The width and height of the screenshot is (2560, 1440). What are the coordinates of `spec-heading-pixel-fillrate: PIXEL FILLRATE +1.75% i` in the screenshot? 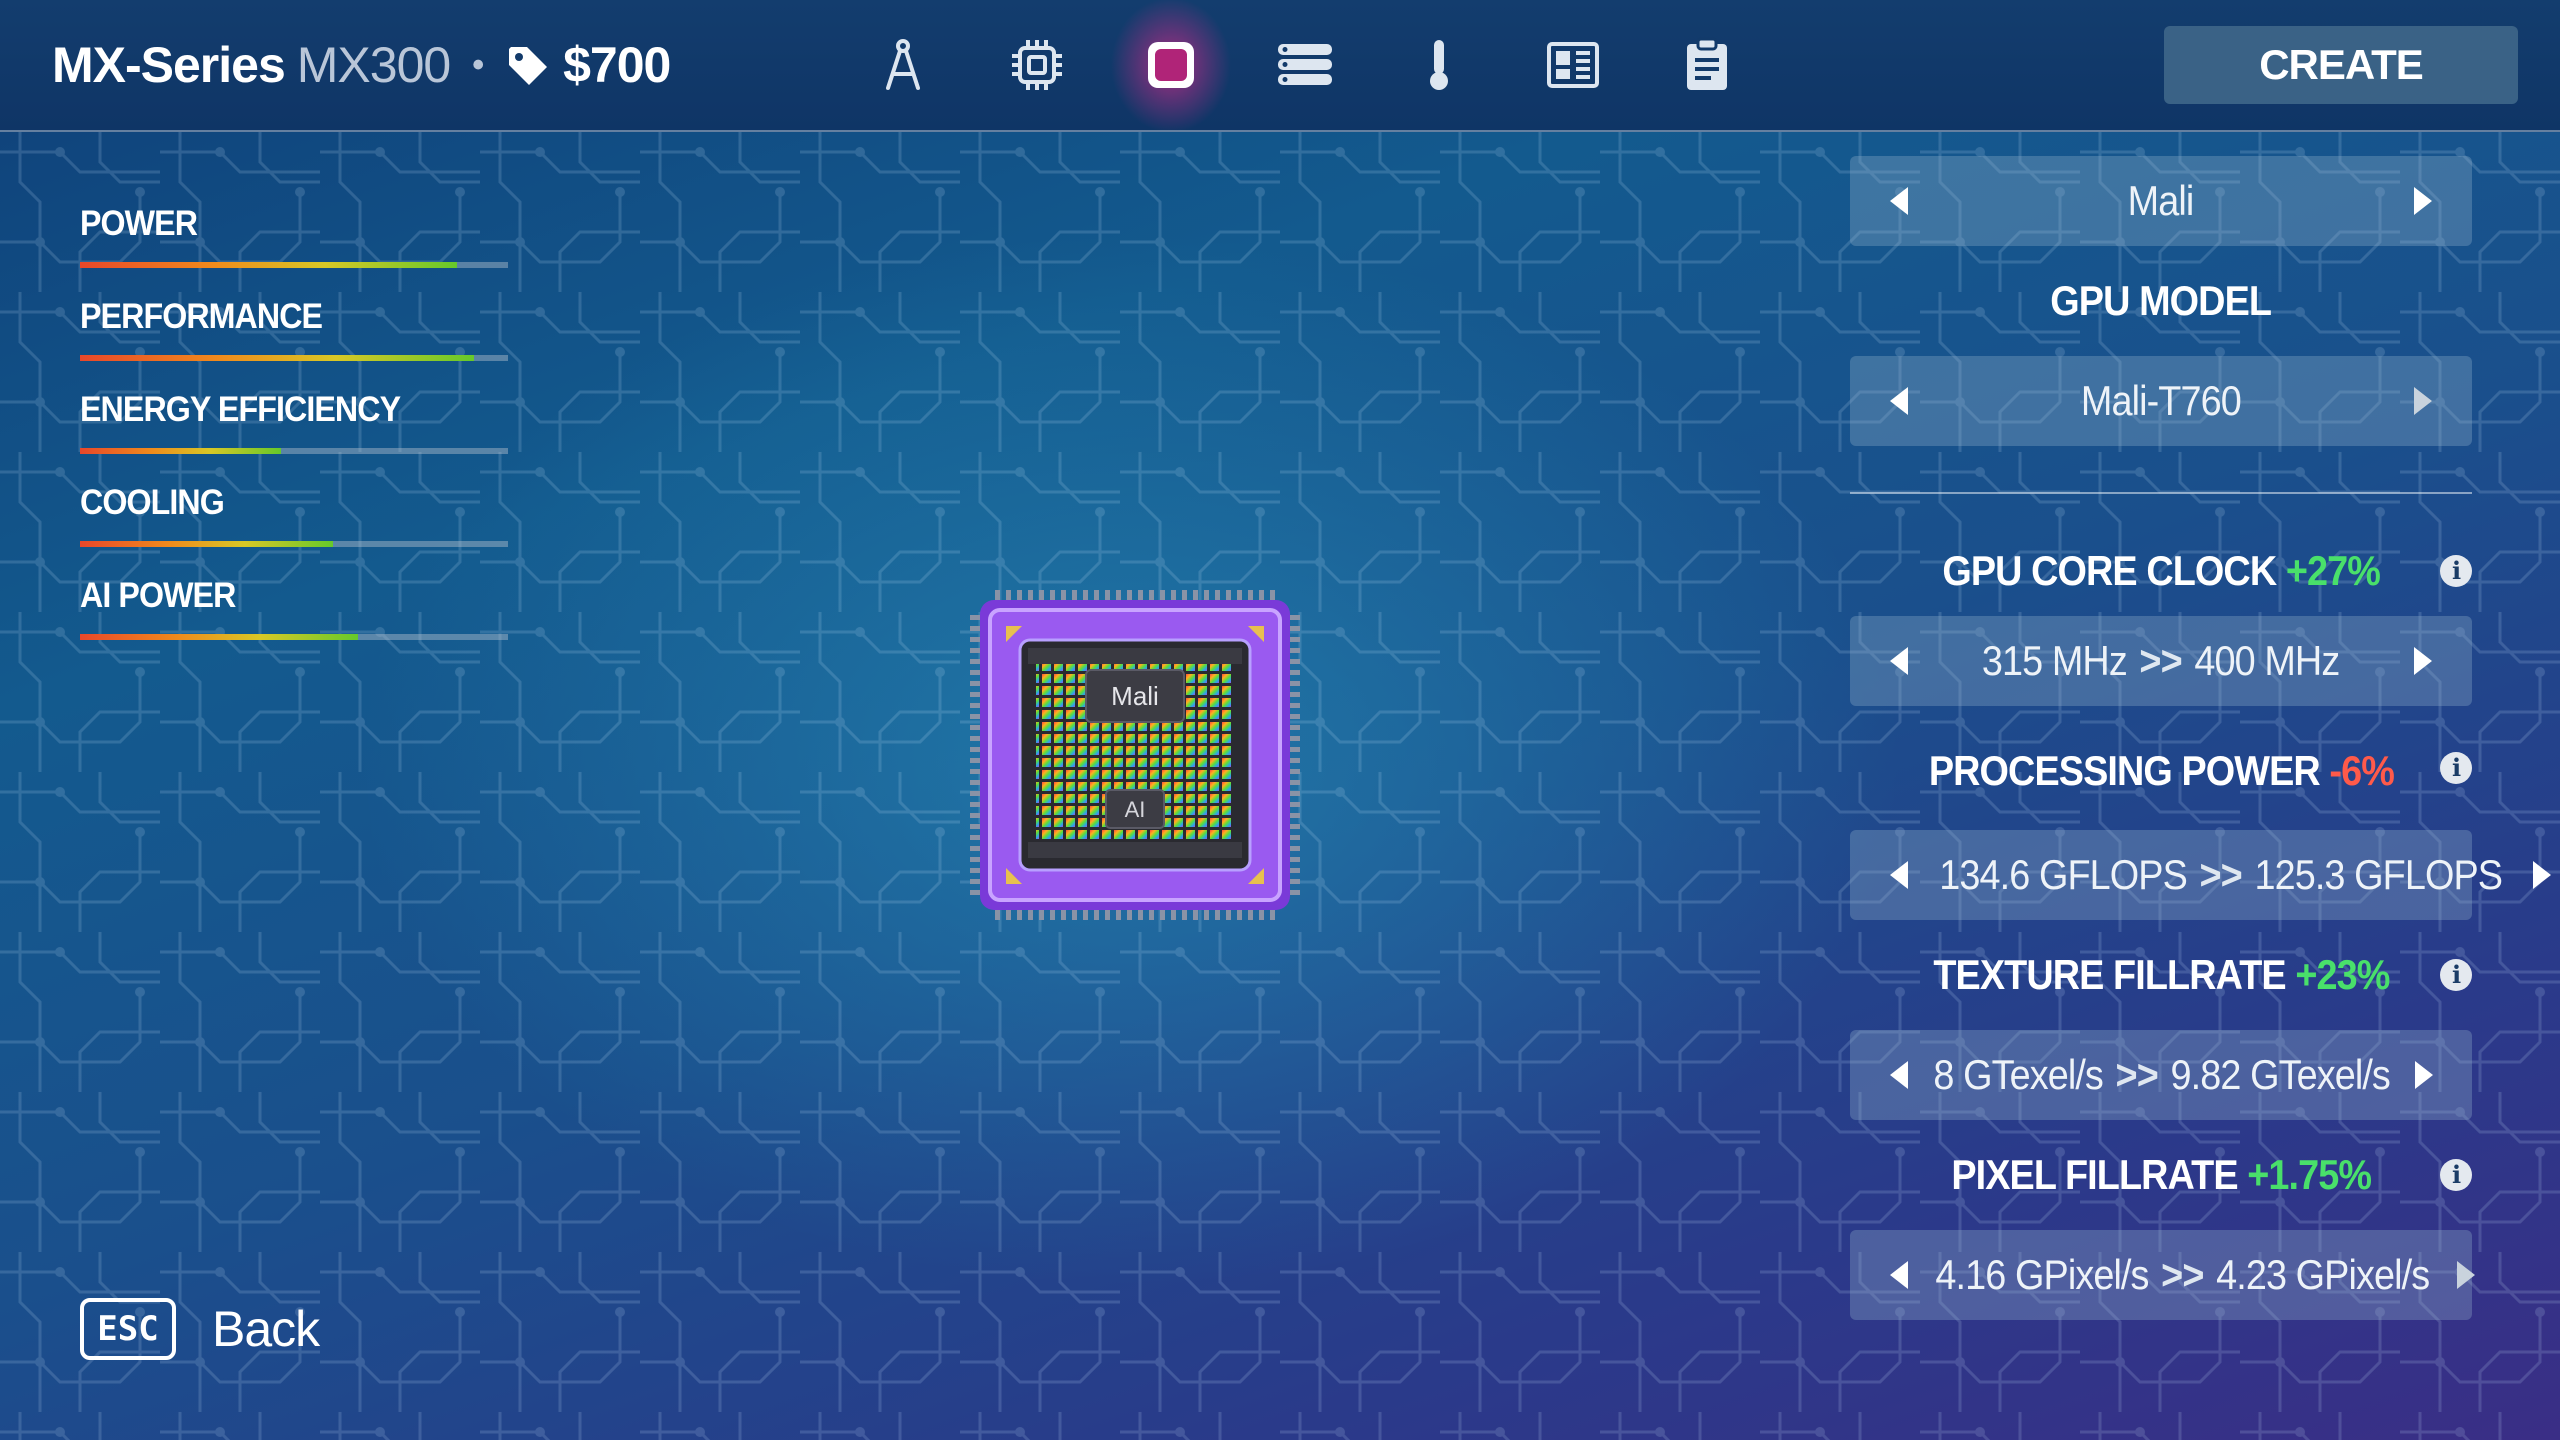 It's located at (2161, 1175).